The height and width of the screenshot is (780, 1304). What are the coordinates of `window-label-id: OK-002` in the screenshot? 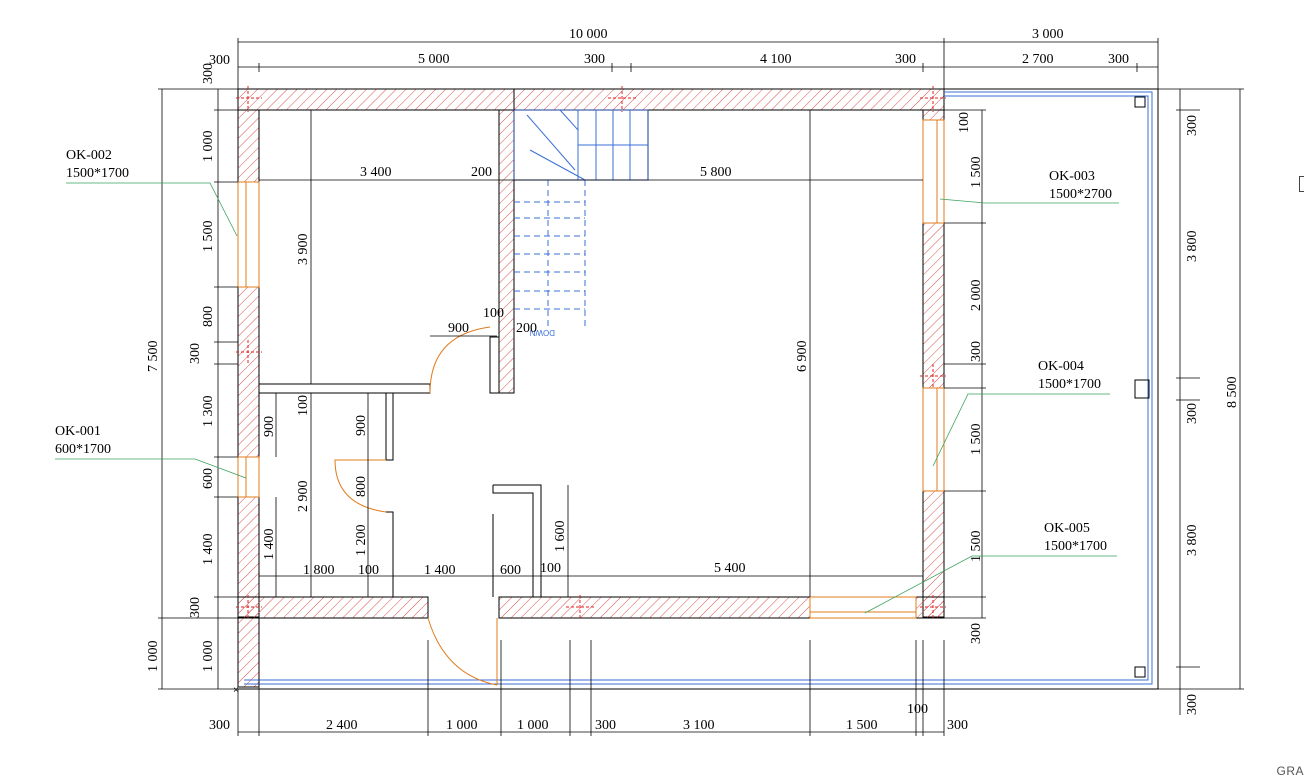 It's located at (89, 155).